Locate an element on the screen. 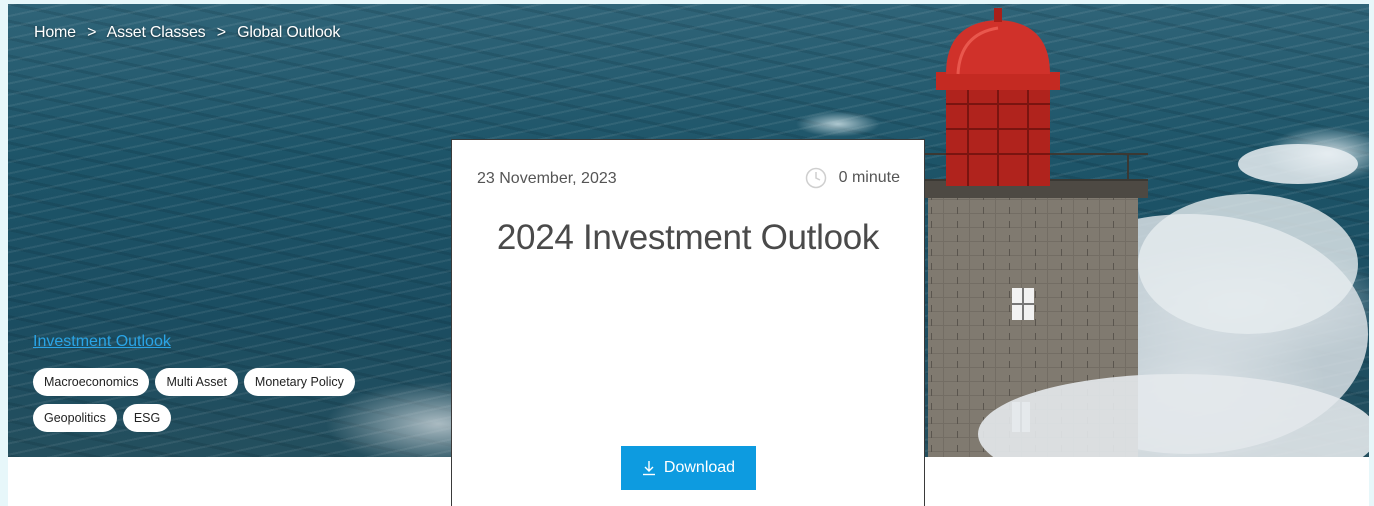  category-link: Investment Outlook is located at coordinates (102, 342).